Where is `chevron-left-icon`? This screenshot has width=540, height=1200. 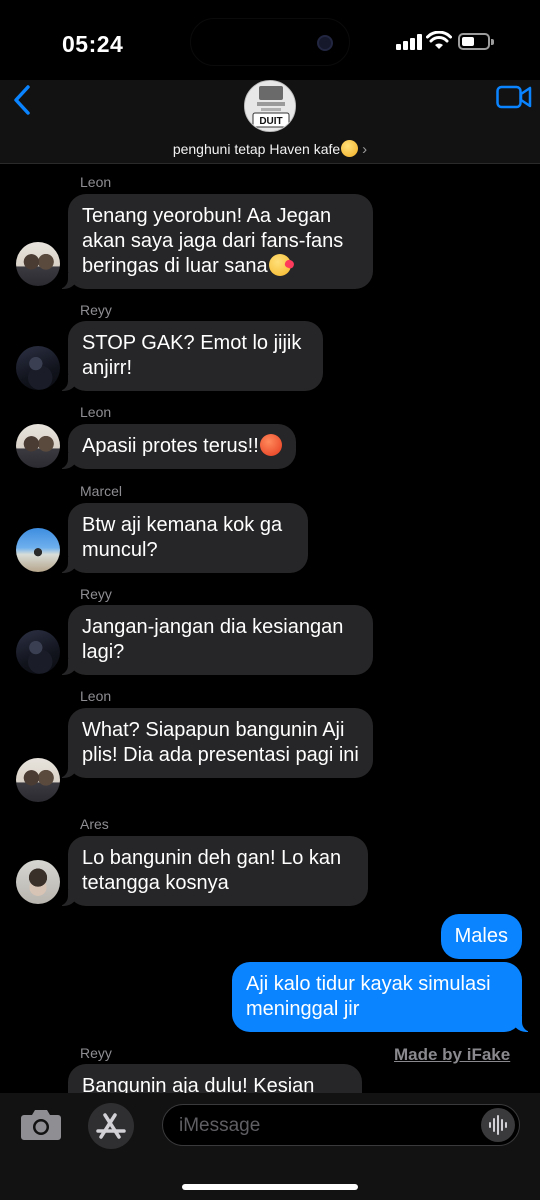 chevron-left-icon is located at coordinates (23, 100).